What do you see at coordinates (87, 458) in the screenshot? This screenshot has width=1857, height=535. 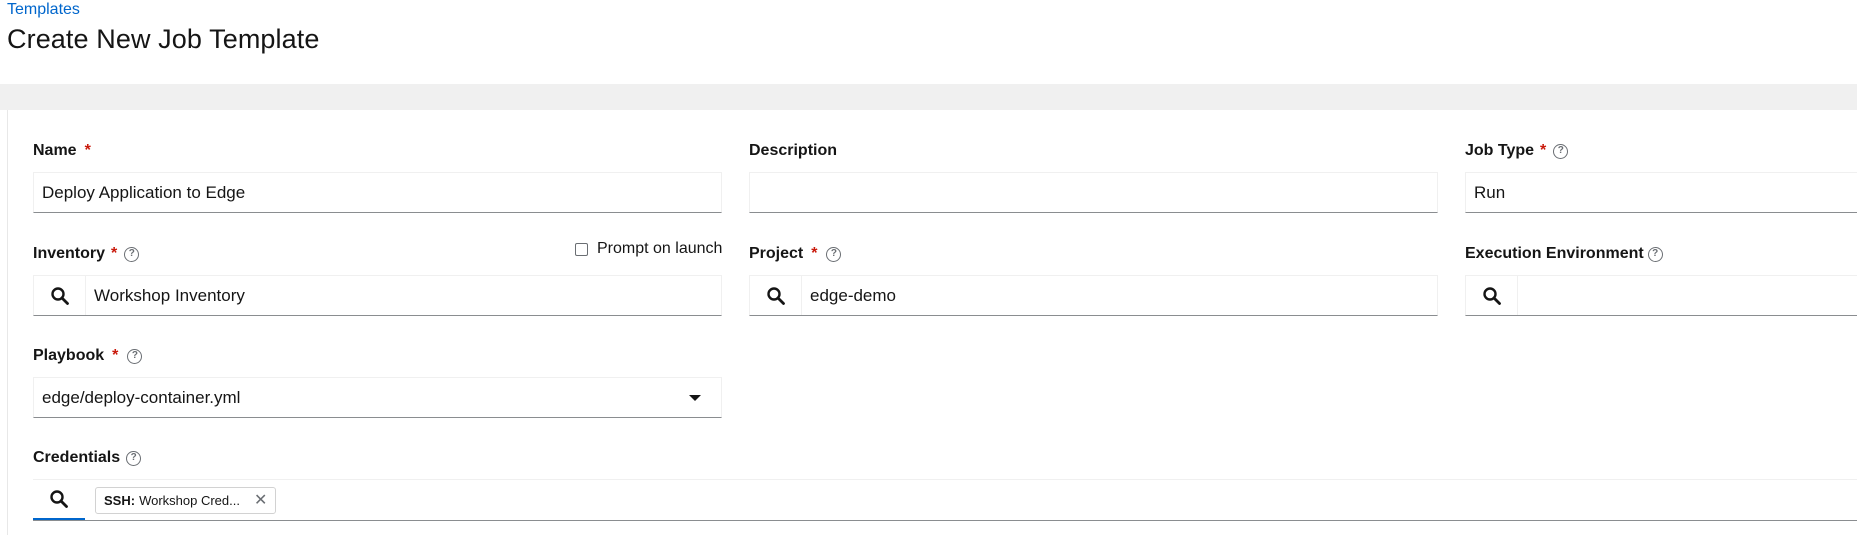 I see `credentials-label: Credentials ?` at bounding box center [87, 458].